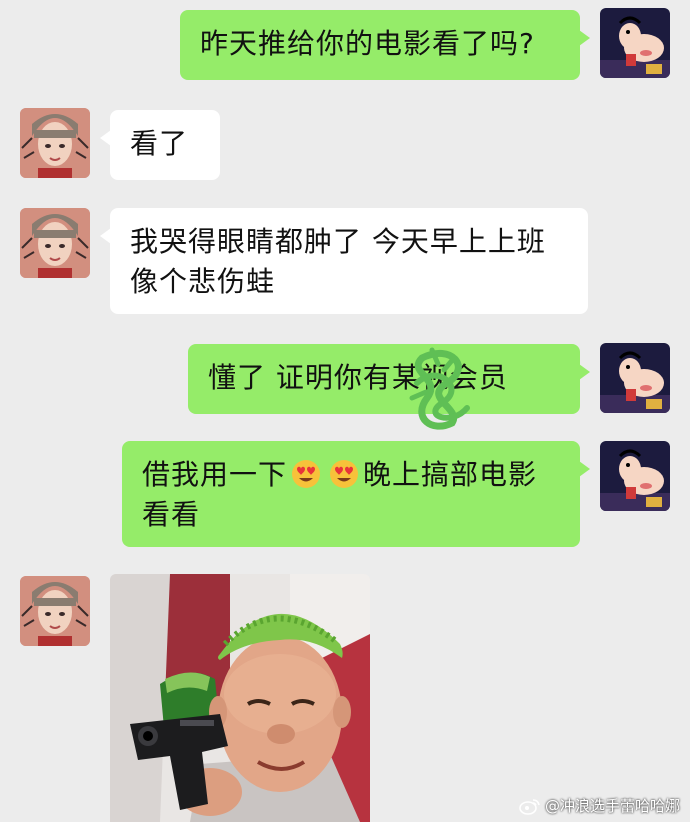 The image size is (690, 822). Describe the element at coordinates (338, 241) in the screenshot. I see `message-text-line: 我哭得眼睛都肿了 今天早上上班` at that location.